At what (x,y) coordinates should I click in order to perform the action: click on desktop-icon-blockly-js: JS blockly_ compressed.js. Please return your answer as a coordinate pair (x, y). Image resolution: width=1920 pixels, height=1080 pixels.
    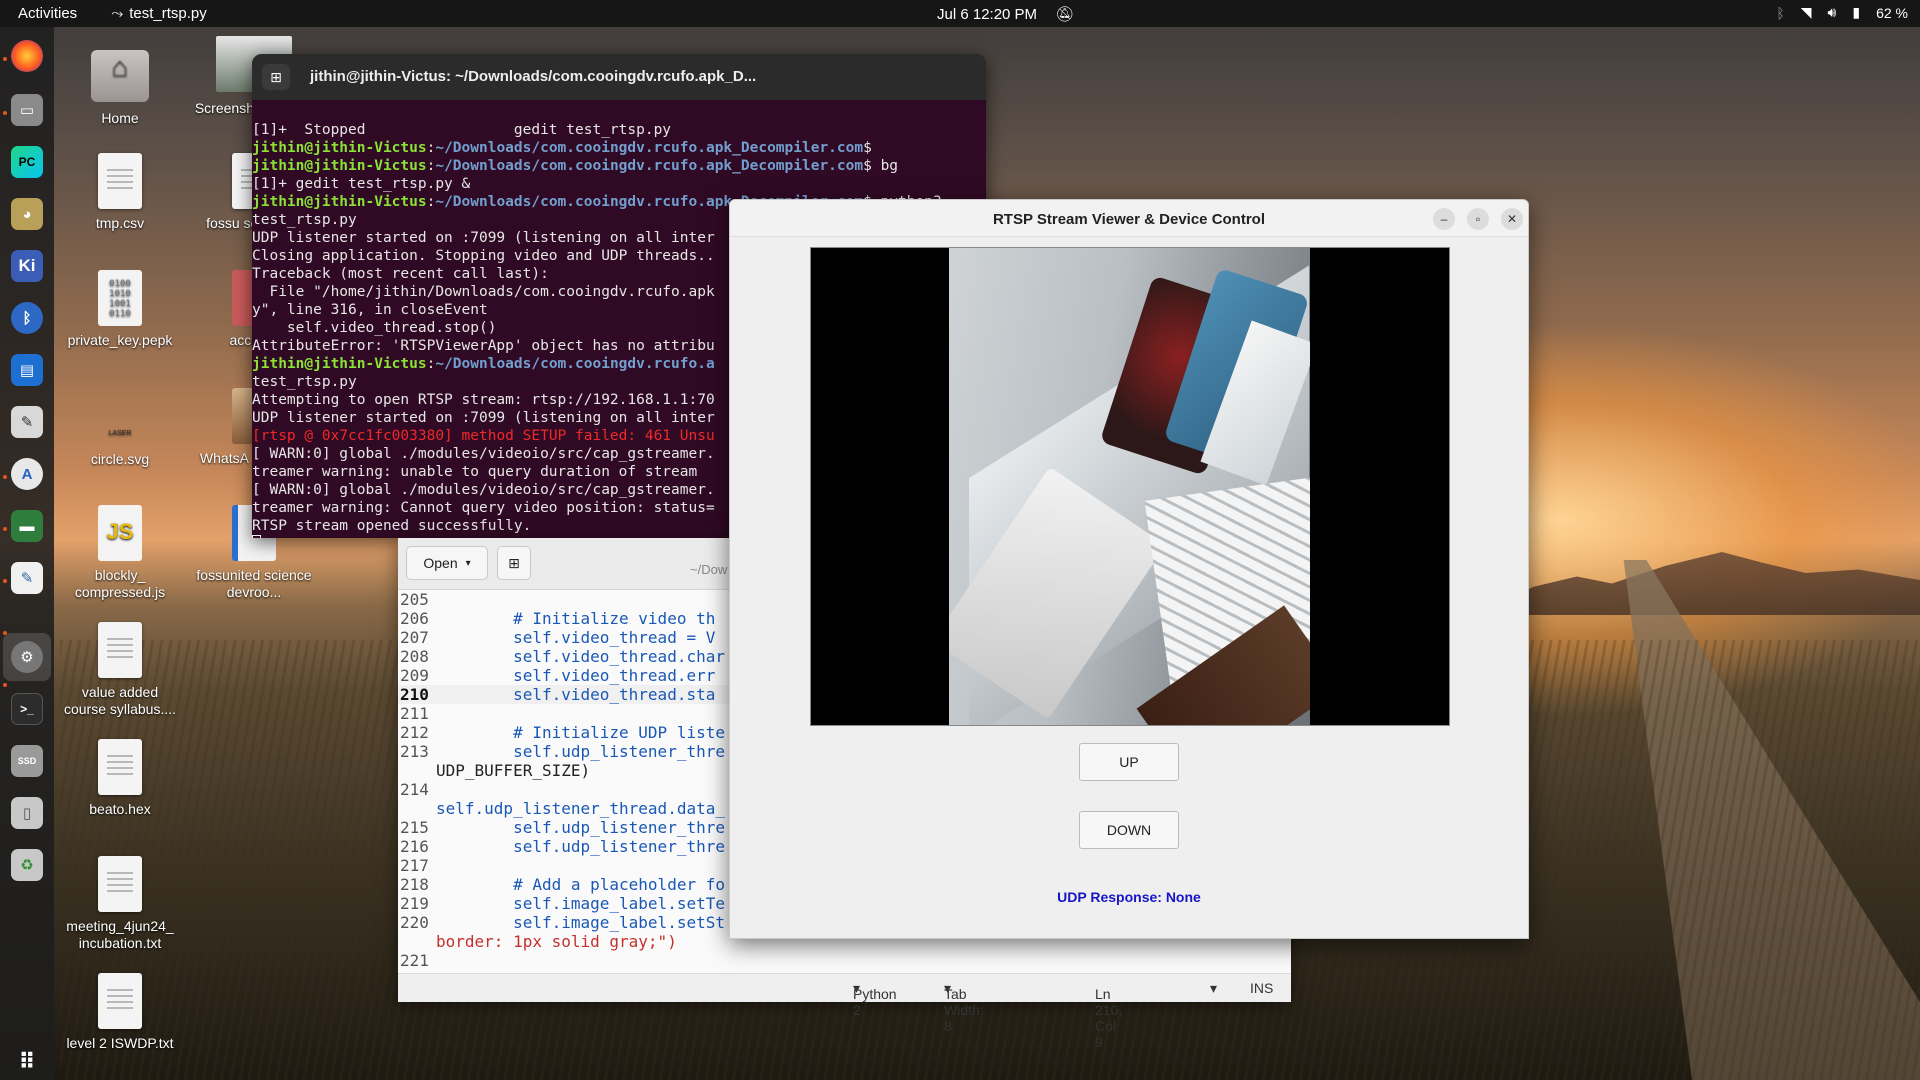
    Looking at the image, I should click on (120, 553).